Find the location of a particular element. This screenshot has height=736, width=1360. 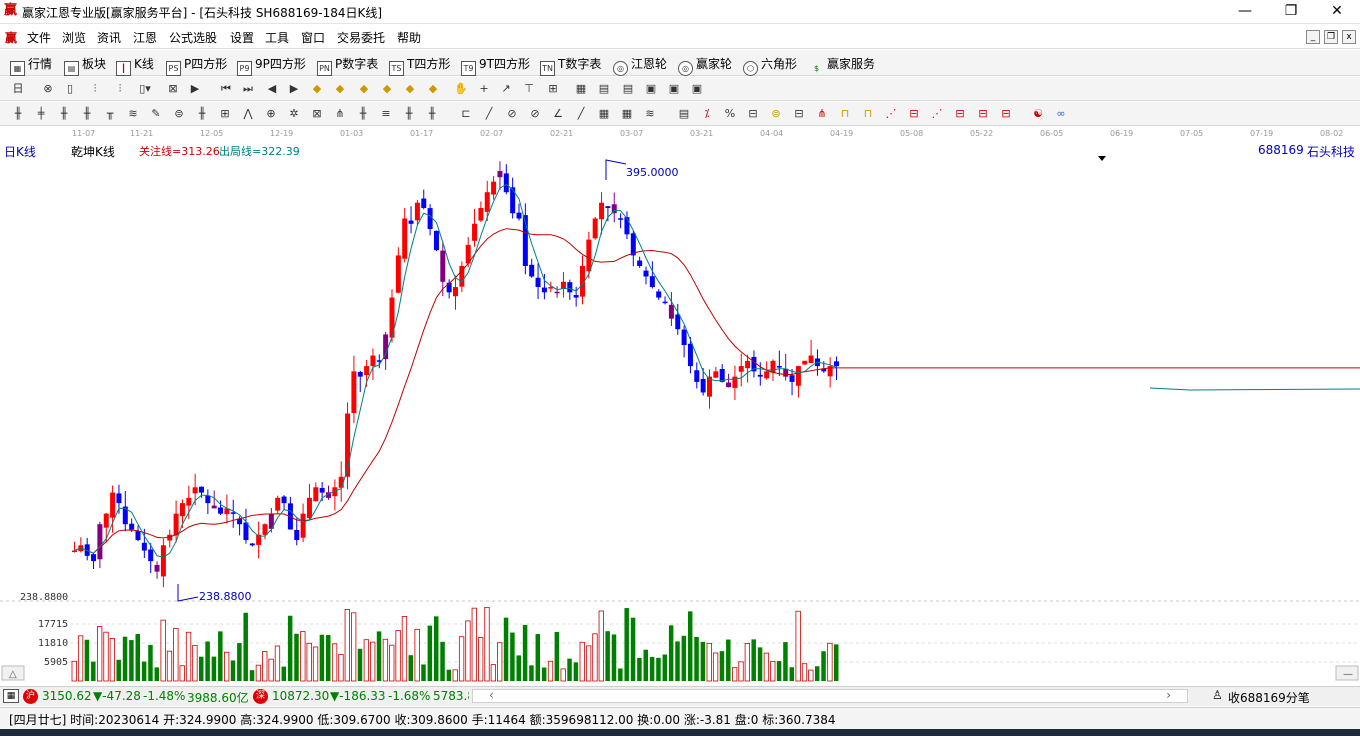

9p-square-button: P9 9P四方形 is located at coordinates (271, 65).